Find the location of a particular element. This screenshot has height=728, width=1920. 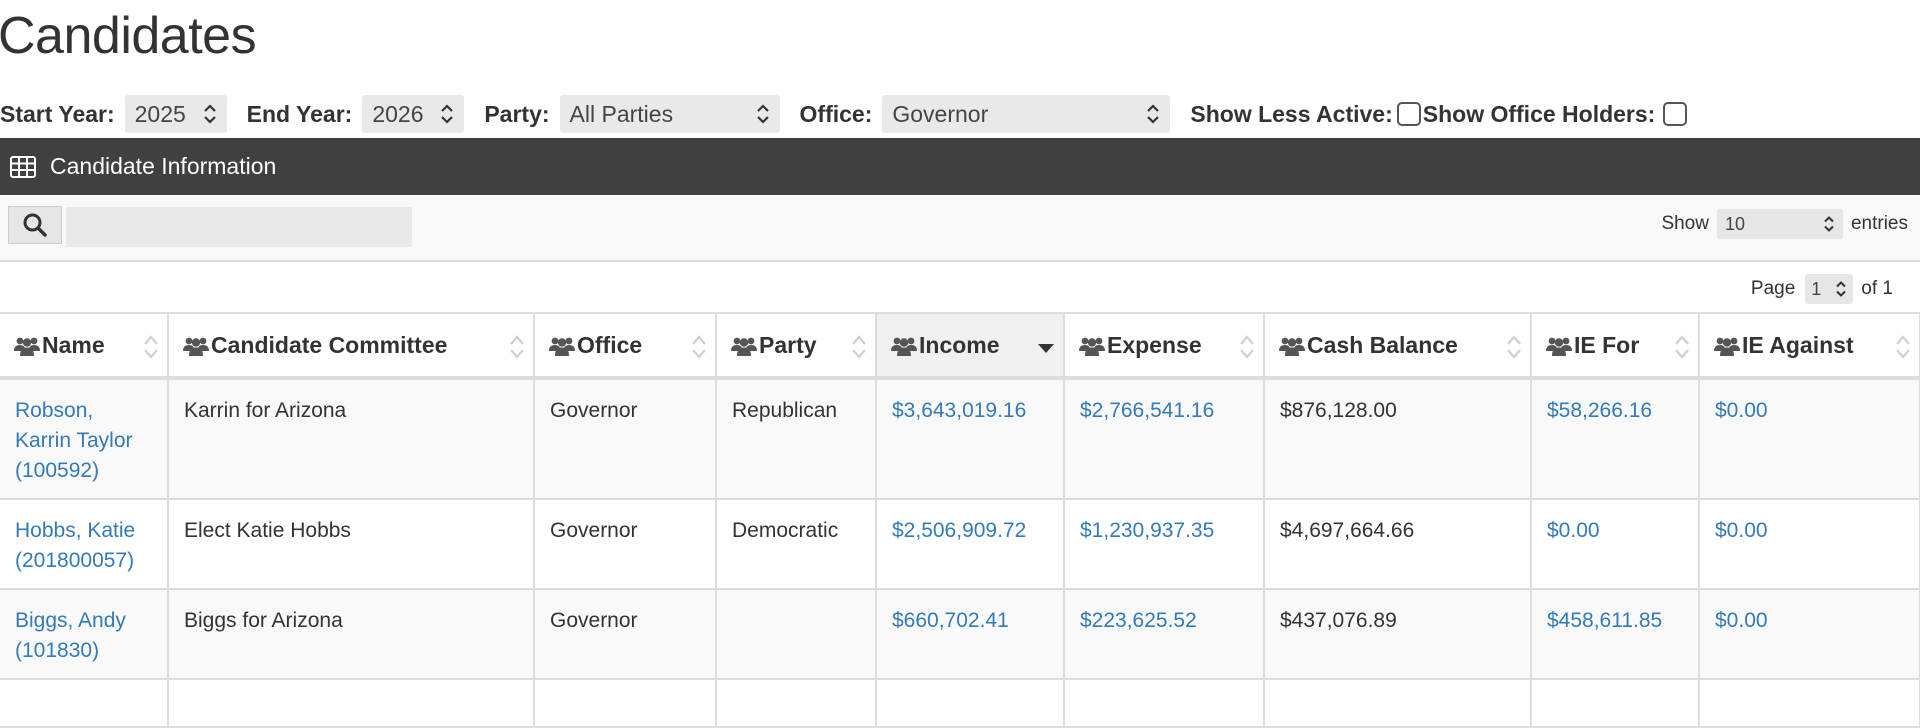

ie-for-link: $458,611.85 is located at coordinates (1604, 620).